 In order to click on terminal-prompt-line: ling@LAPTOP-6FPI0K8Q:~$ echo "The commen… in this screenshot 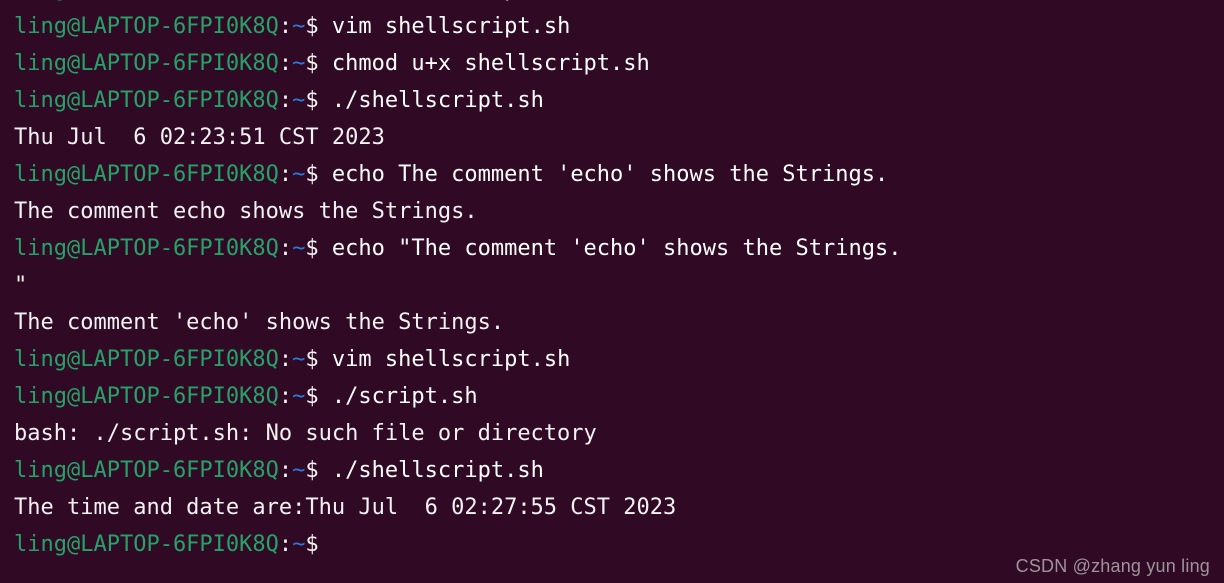, I will do `click(619, 248)`.